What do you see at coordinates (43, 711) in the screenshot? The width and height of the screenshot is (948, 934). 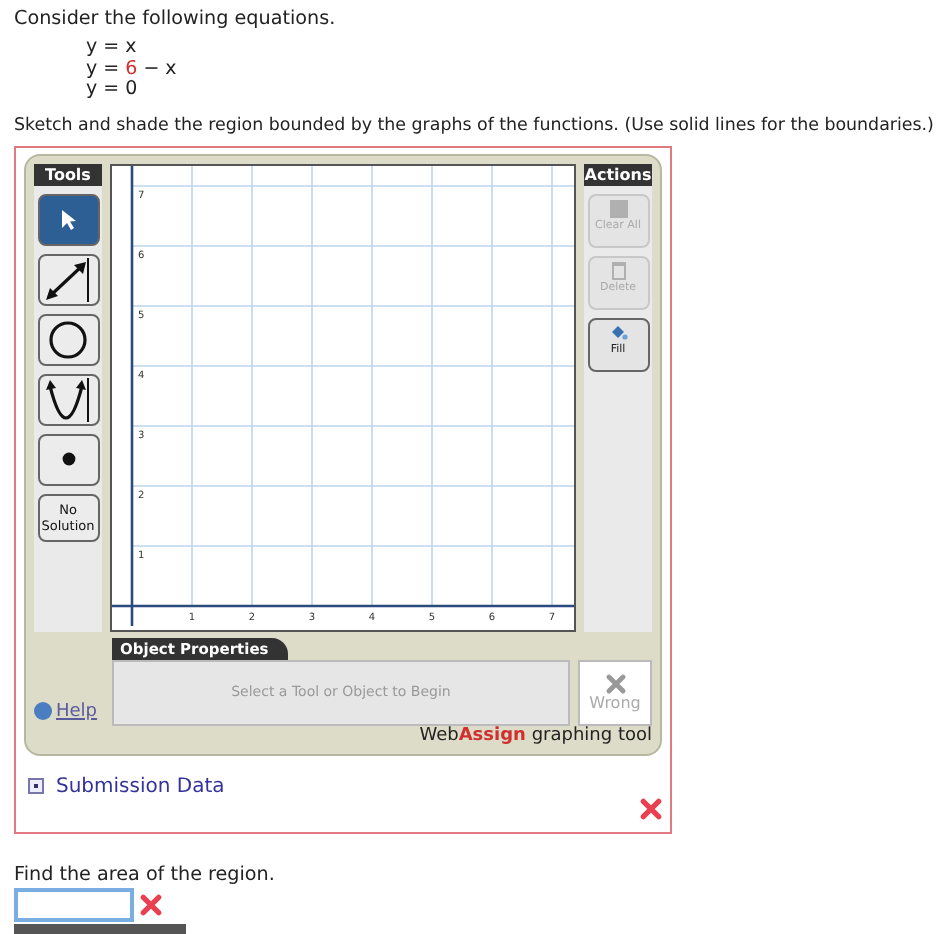 I see `help-icon` at bounding box center [43, 711].